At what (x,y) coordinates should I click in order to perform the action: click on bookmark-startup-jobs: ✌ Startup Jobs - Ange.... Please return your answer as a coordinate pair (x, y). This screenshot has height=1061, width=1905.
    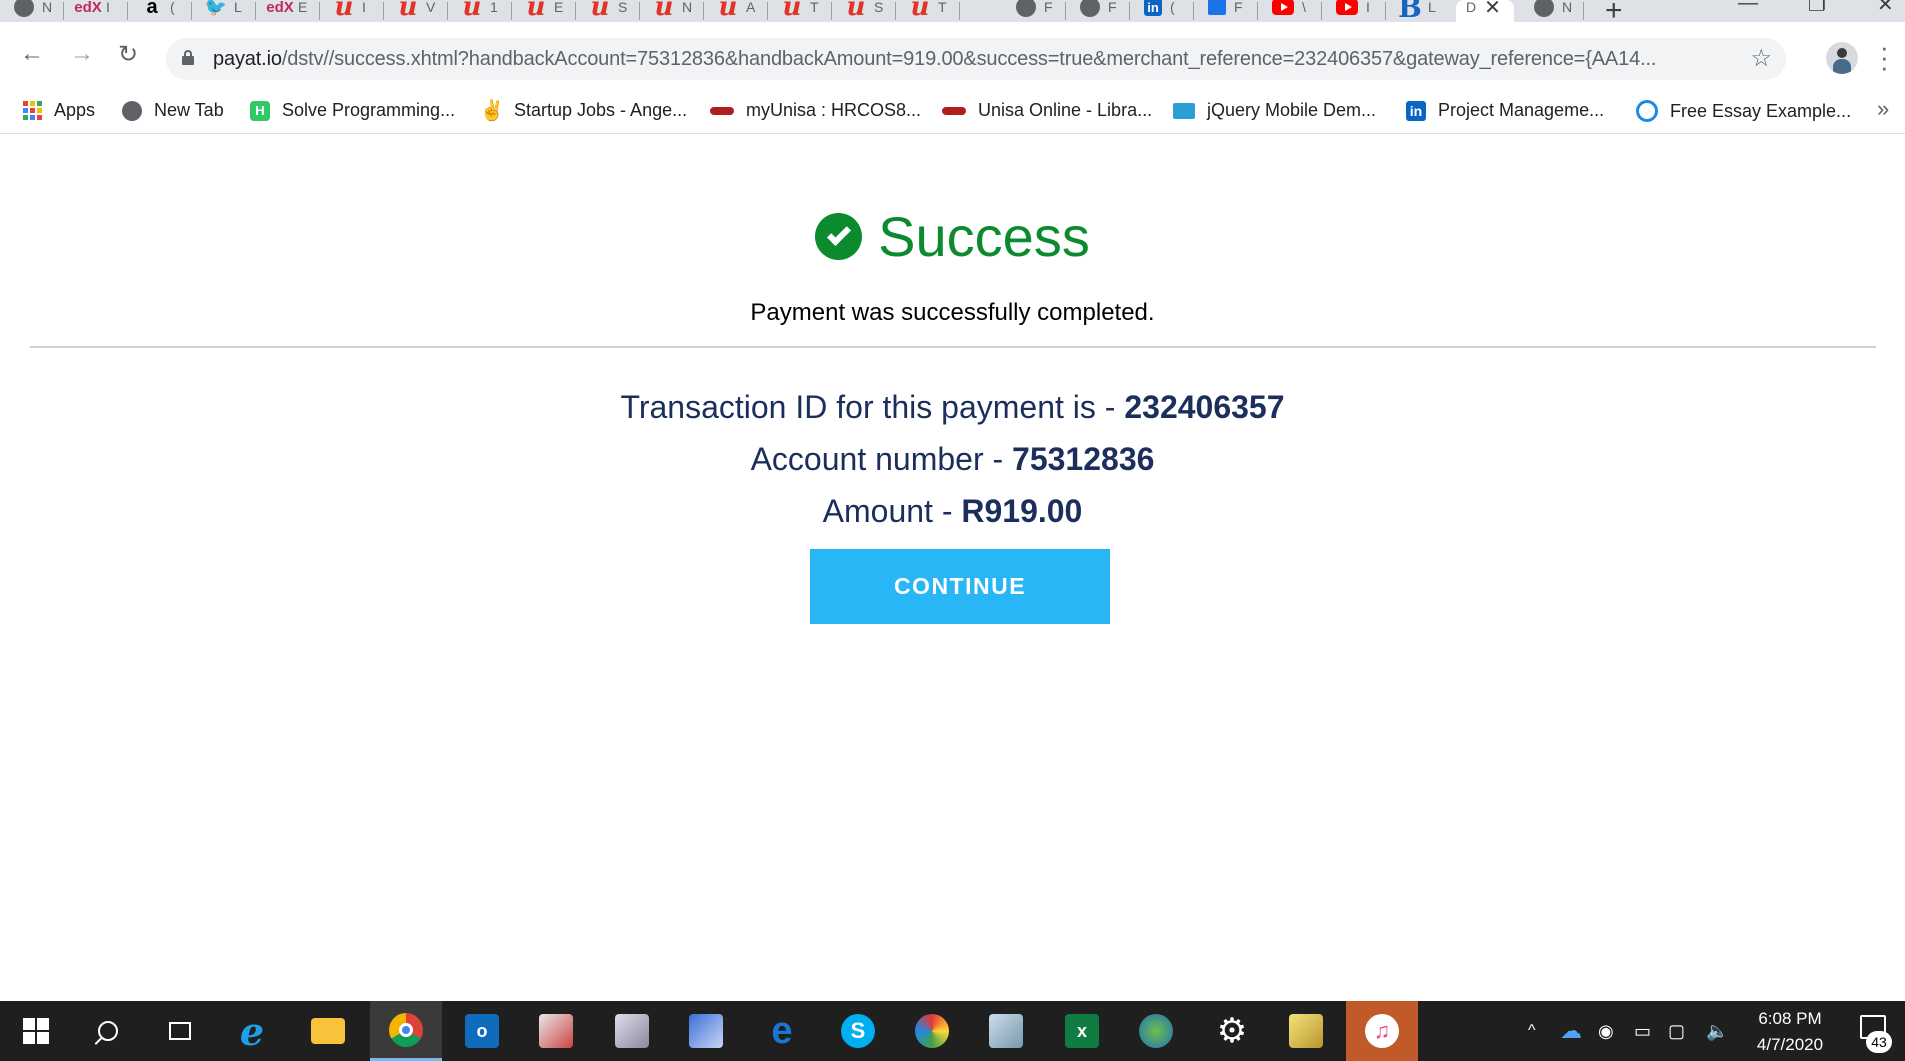
    Looking at the image, I should click on (584, 111).